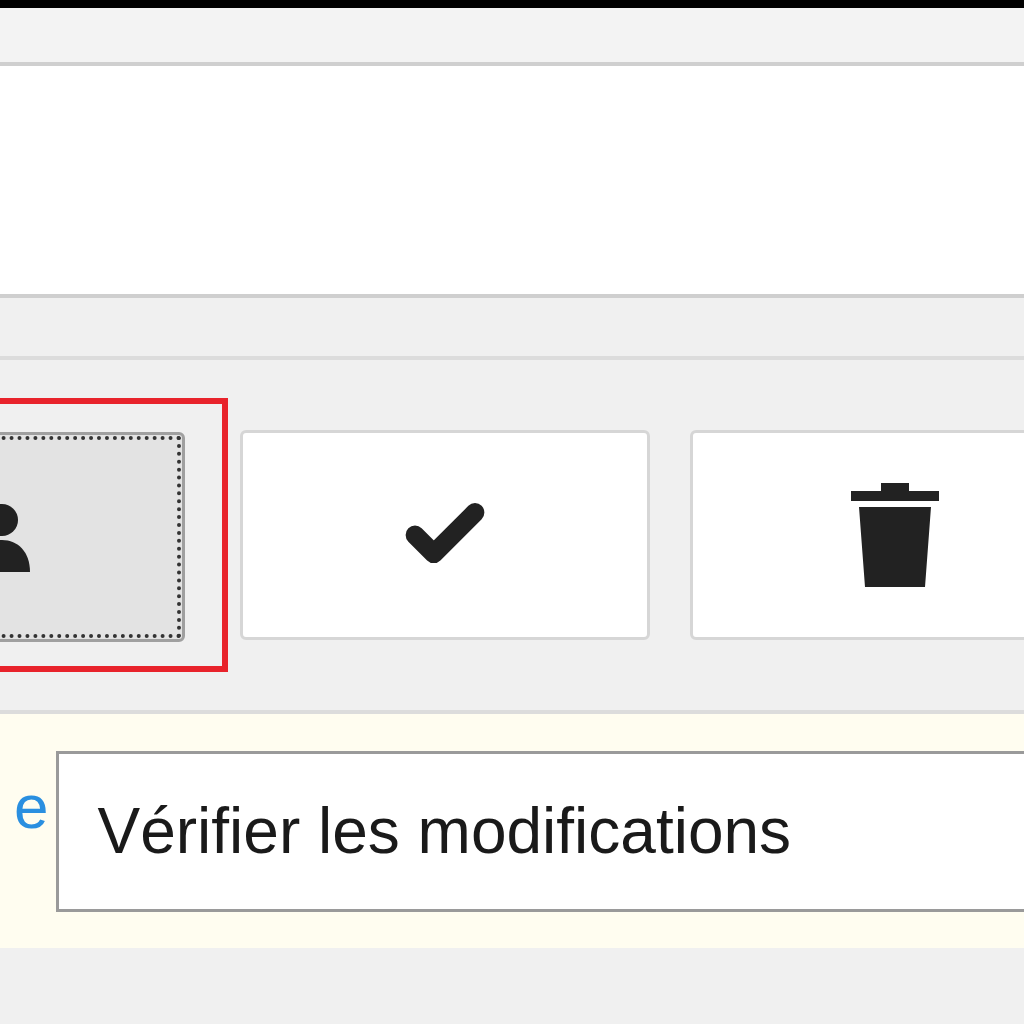 Image resolution: width=1024 pixels, height=1024 pixels. Describe the element at coordinates (445, 535) in the screenshot. I see `check-button` at that location.